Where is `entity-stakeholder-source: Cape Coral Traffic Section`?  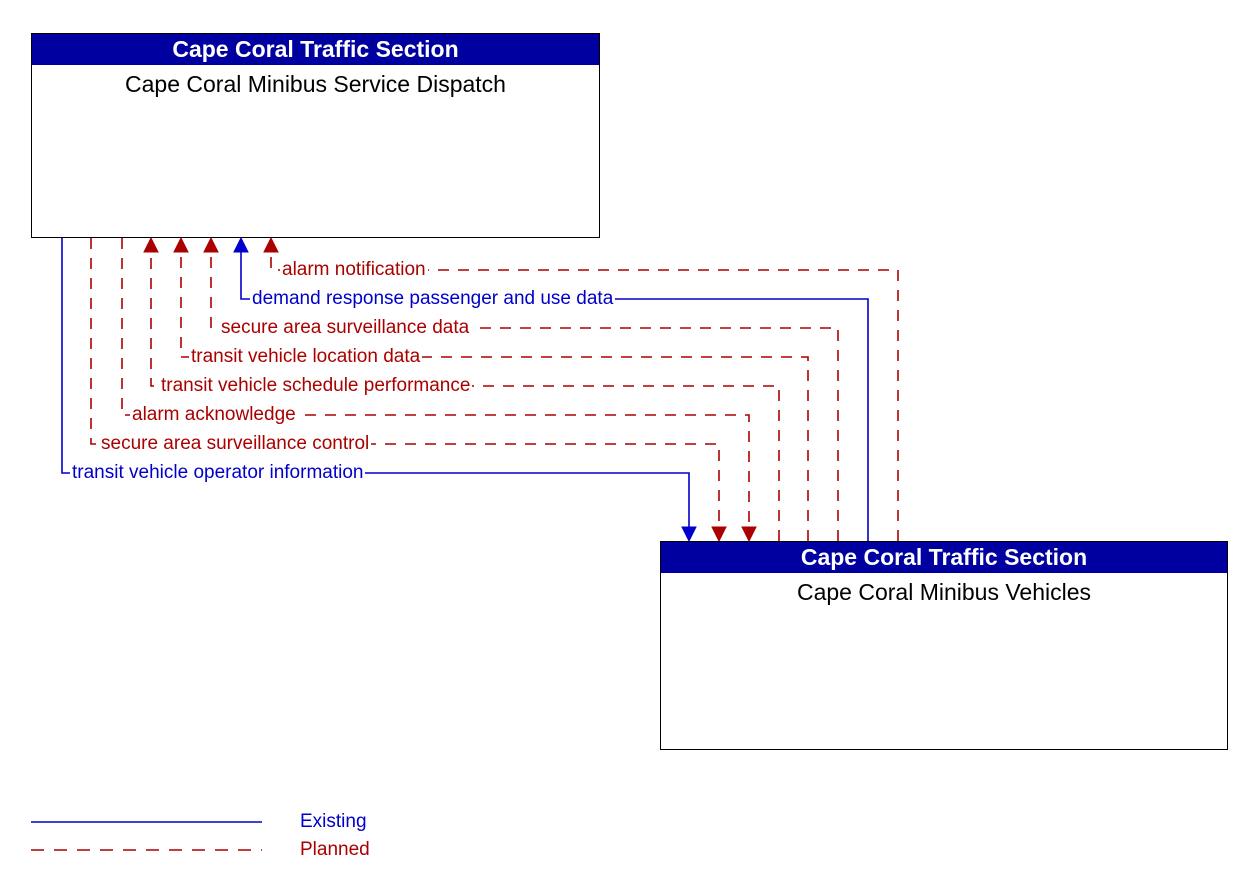 entity-stakeholder-source: Cape Coral Traffic Section is located at coordinates (315, 49).